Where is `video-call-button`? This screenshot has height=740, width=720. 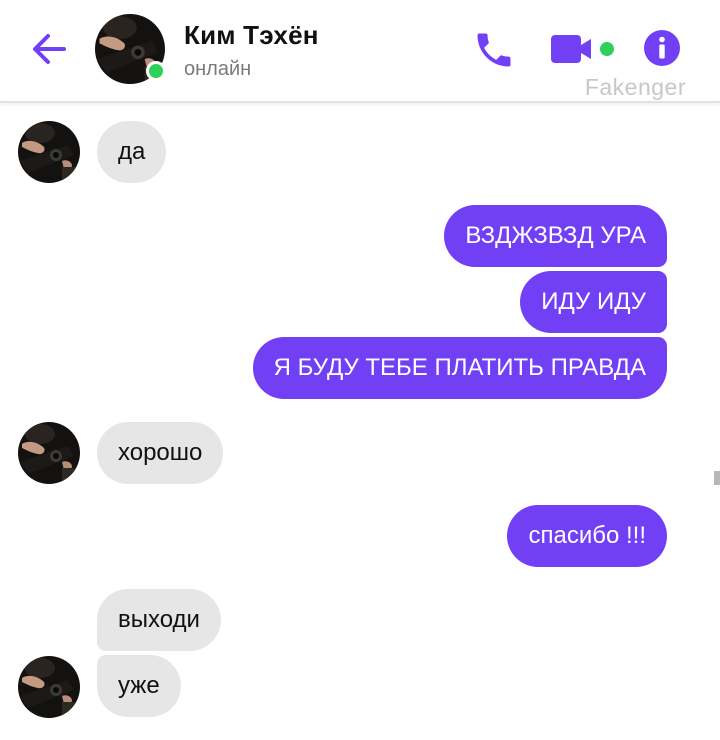
video-call-button is located at coordinates (583, 49).